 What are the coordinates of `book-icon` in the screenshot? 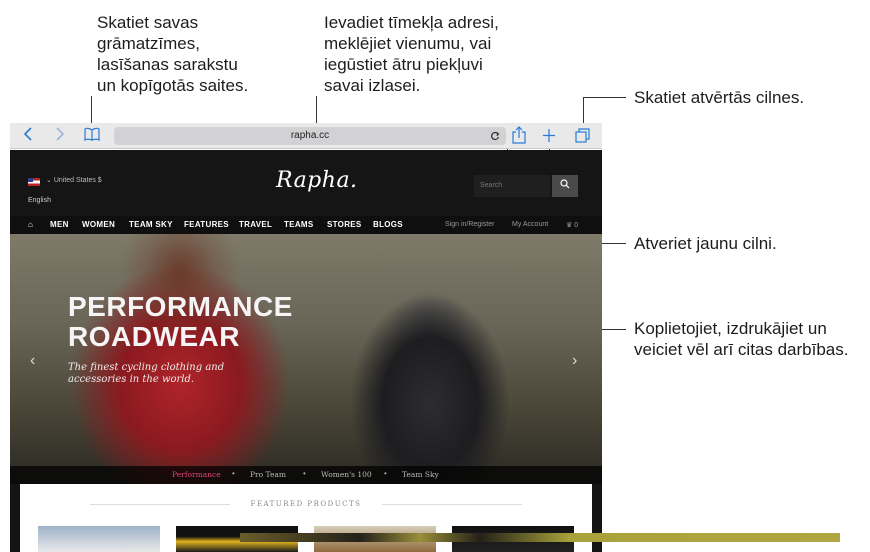 It's located at (92, 136).